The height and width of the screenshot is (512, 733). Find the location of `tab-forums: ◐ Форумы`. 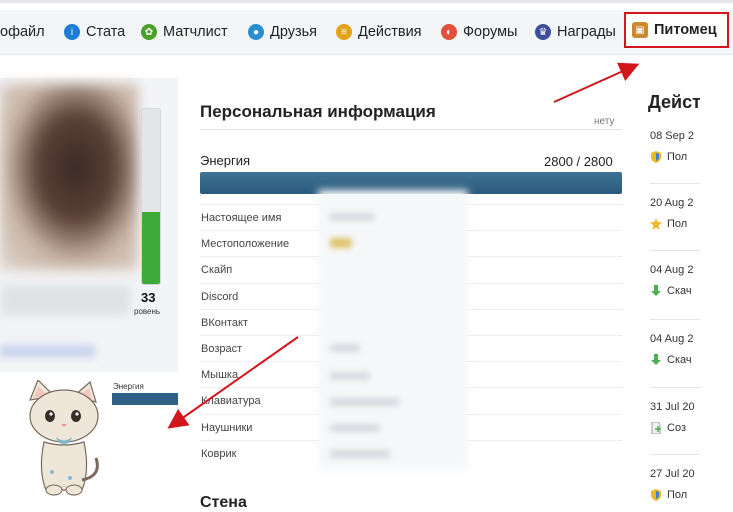

tab-forums: ◐ Форумы is located at coordinates (479, 32).